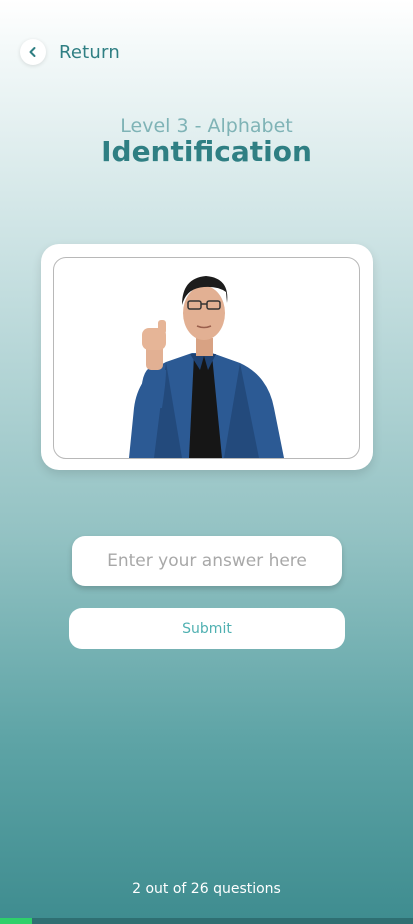  Describe the element at coordinates (207, 628) in the screenshot. I see `submit-button: Submit` at that location.